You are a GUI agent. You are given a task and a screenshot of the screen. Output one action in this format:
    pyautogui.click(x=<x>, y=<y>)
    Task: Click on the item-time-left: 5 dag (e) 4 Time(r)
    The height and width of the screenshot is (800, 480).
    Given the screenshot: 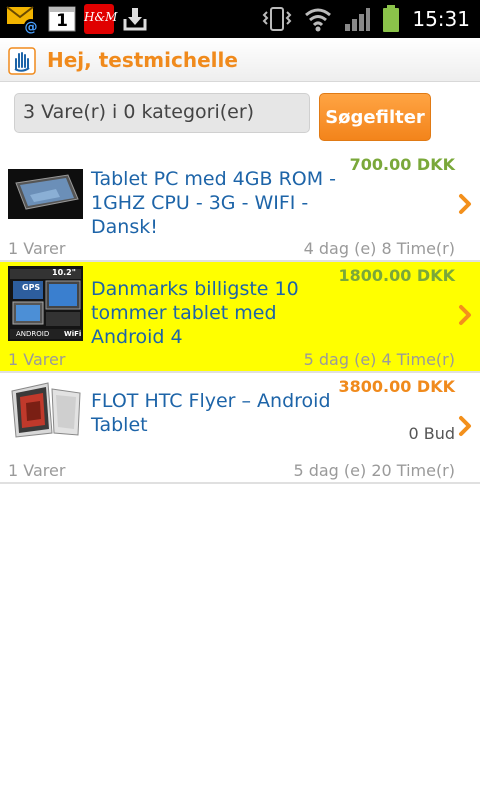 What is the action you would take?
    pyautogui.click(x=379, y=359)
    